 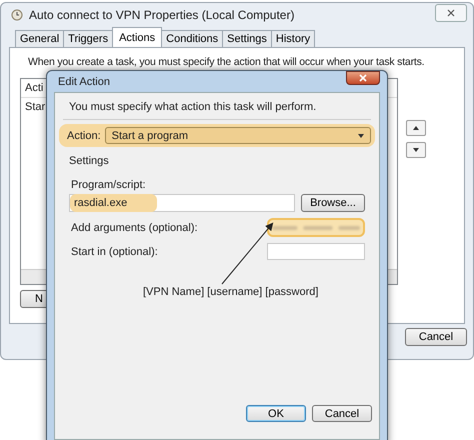 I want to click on clock-icon, so click(x=17, y=15).